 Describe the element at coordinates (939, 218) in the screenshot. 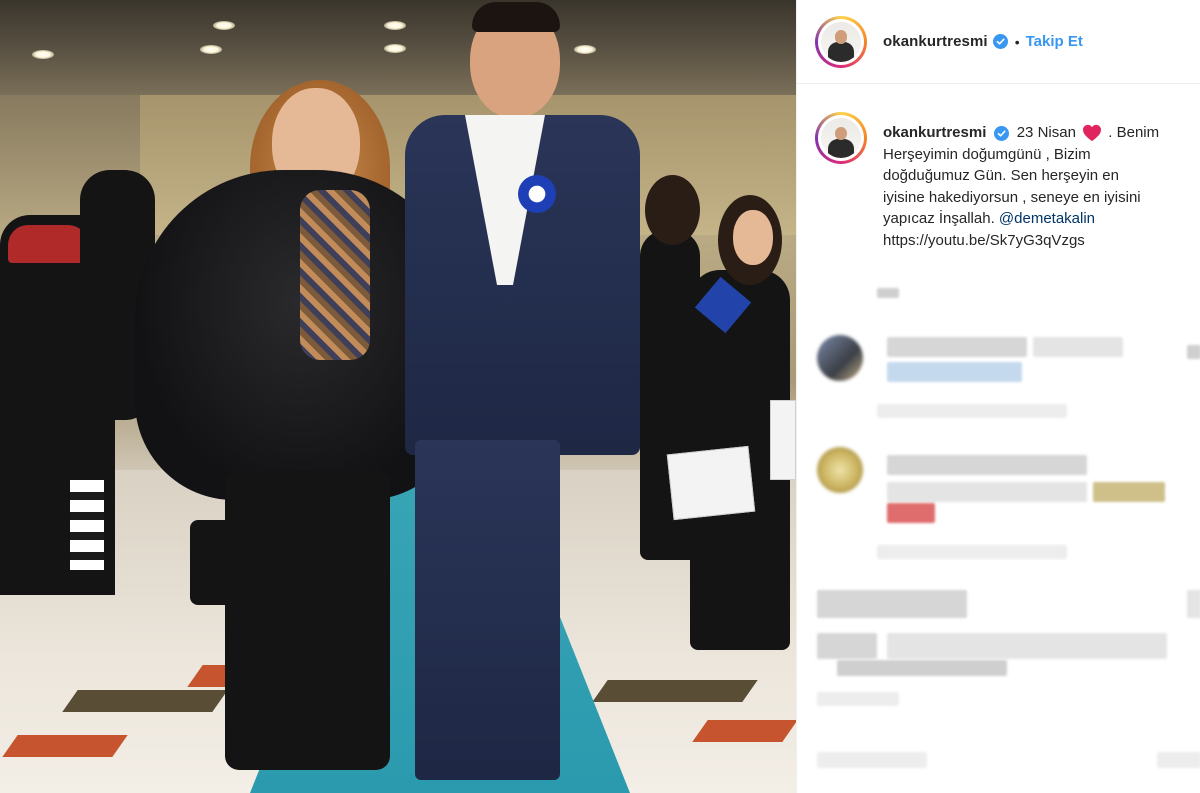

I see `caption-line-5: yapıcaz İnşallah.` at that location.